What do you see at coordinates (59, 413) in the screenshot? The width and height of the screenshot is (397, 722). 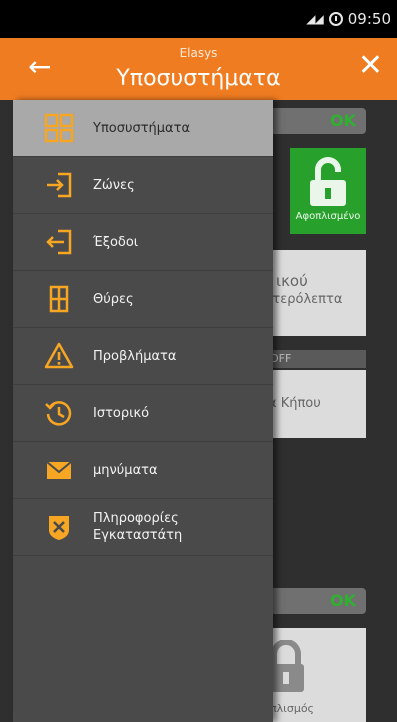 I see `history-icon` at bounding box center [59, 413].